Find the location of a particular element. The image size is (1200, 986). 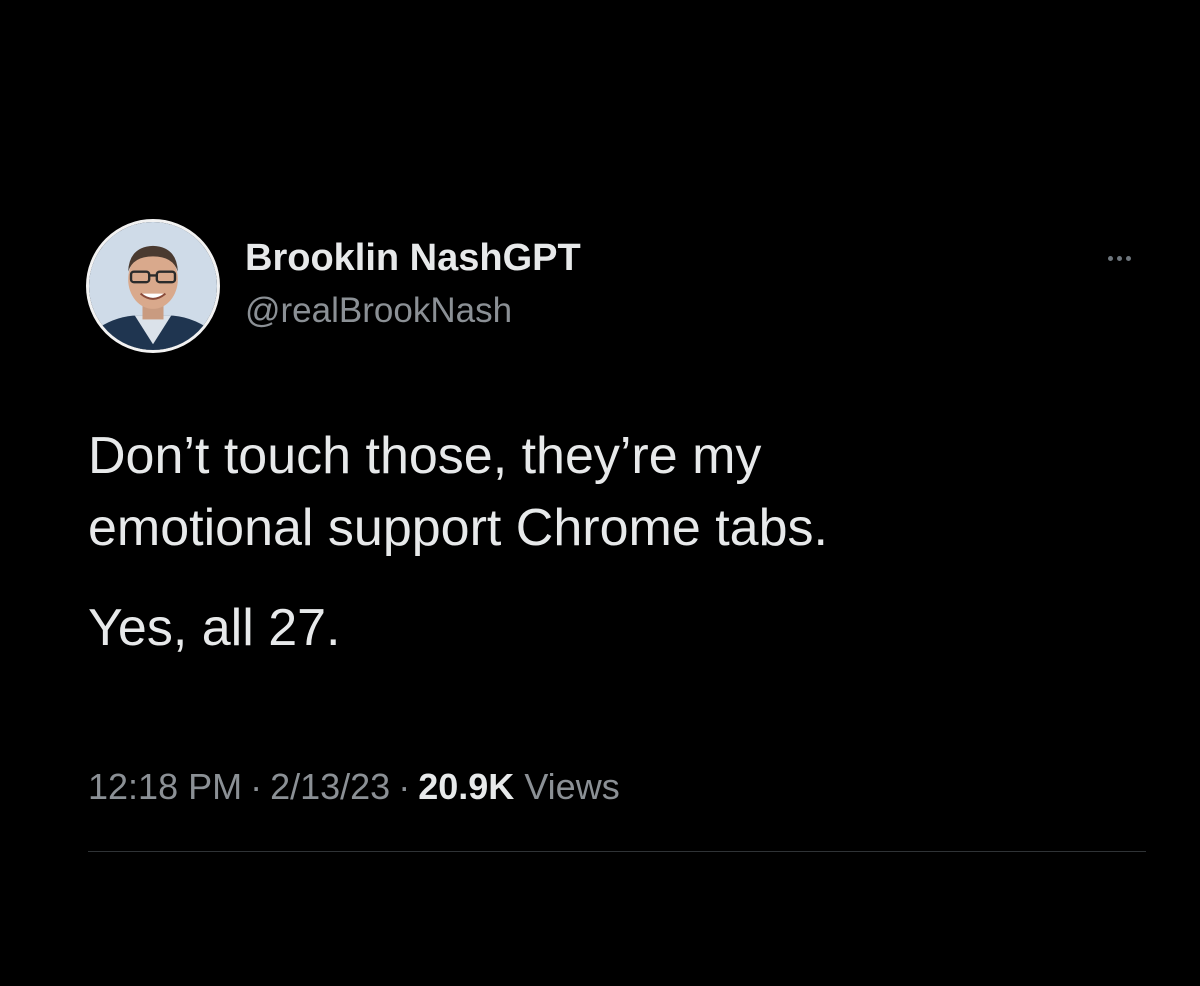

avatar is located at coordinates (153, 286).